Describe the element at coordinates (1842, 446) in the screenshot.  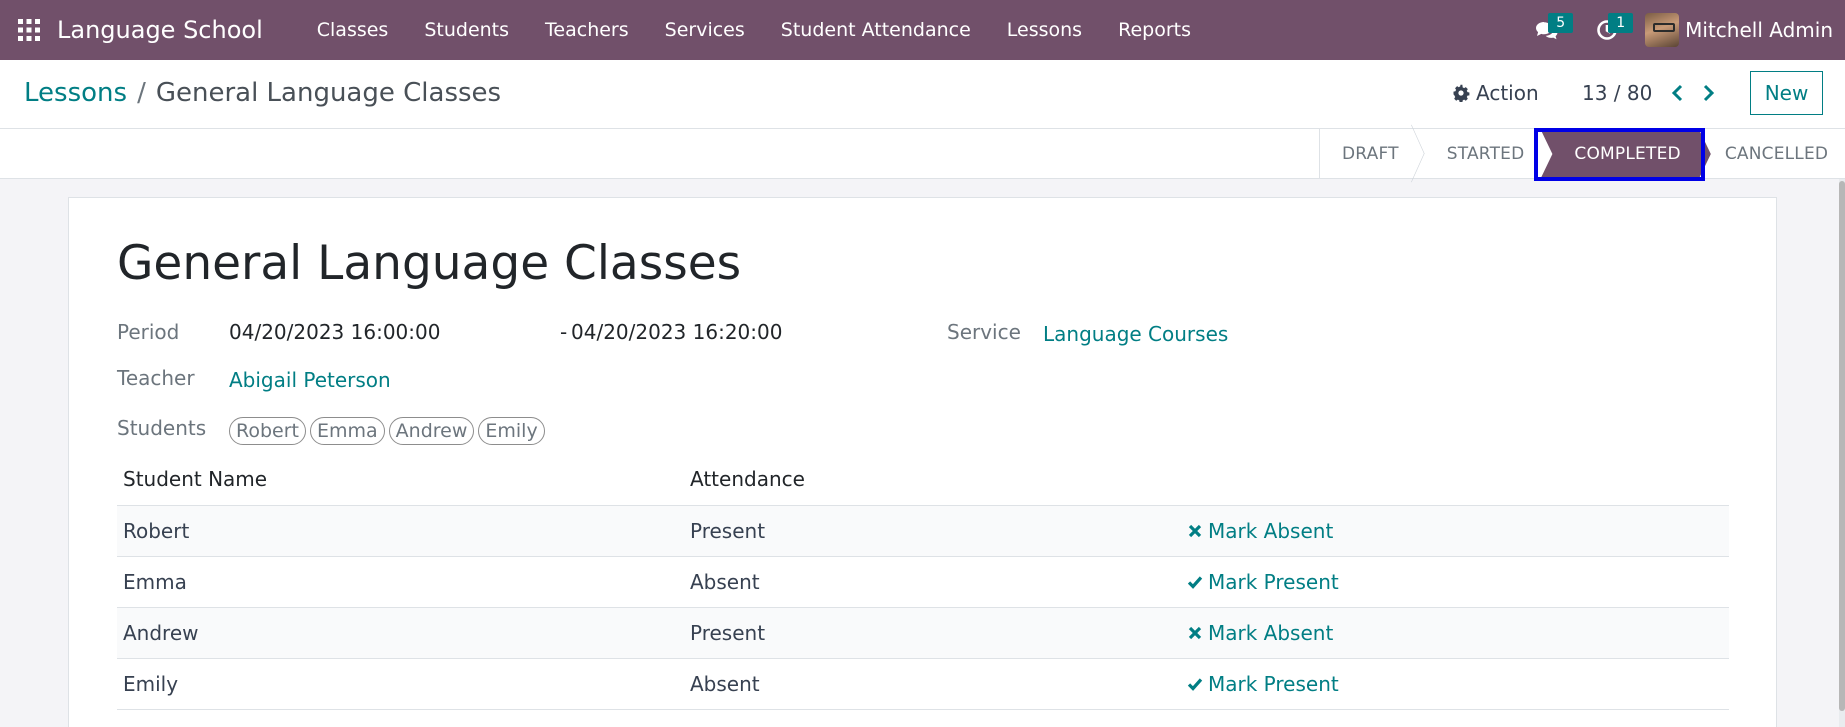
I see `scrollbar-thumb` at that location.